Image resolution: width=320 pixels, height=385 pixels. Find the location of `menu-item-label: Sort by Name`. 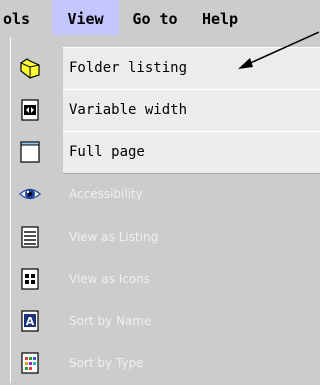

menu-item-label: Sort by Name is located at coordinates (110, 321).